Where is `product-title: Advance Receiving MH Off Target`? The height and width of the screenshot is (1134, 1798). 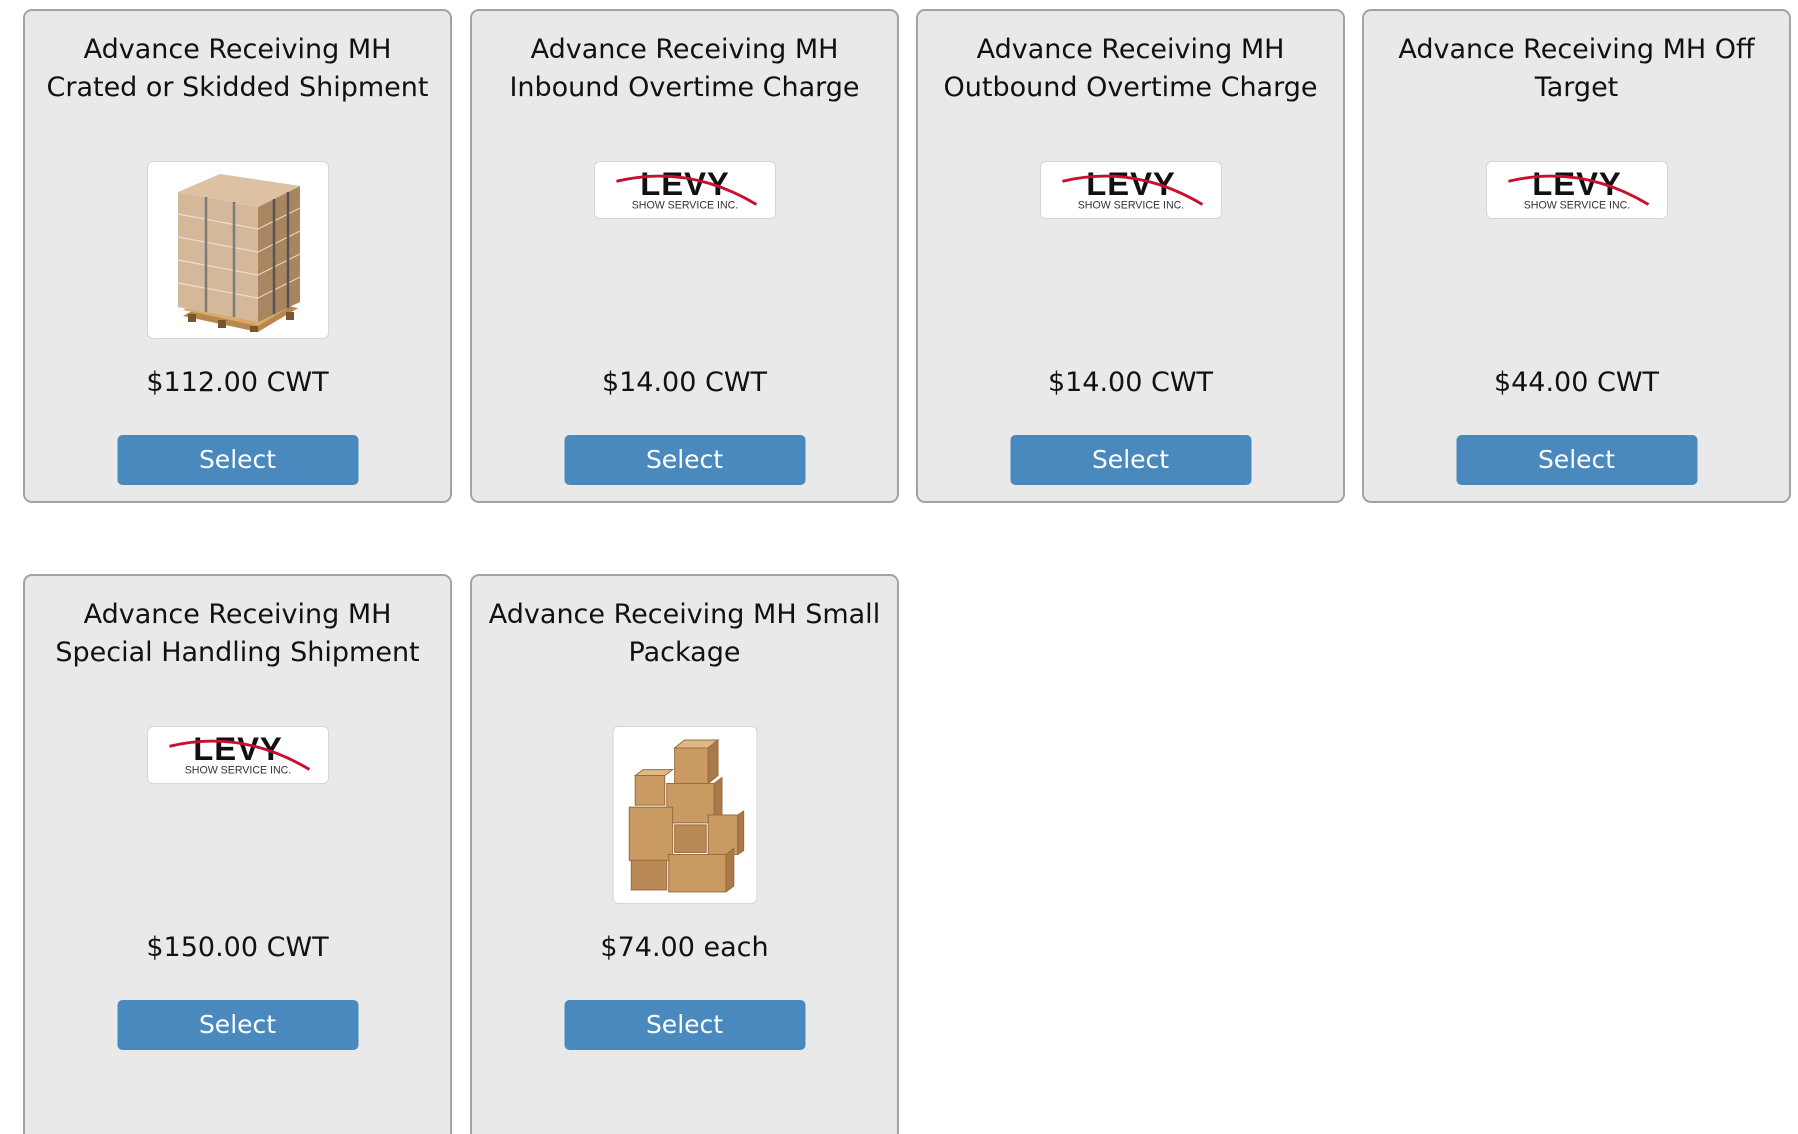
product-title: Advance Receiving MH Off Target is located at coordinates (1576, 68).